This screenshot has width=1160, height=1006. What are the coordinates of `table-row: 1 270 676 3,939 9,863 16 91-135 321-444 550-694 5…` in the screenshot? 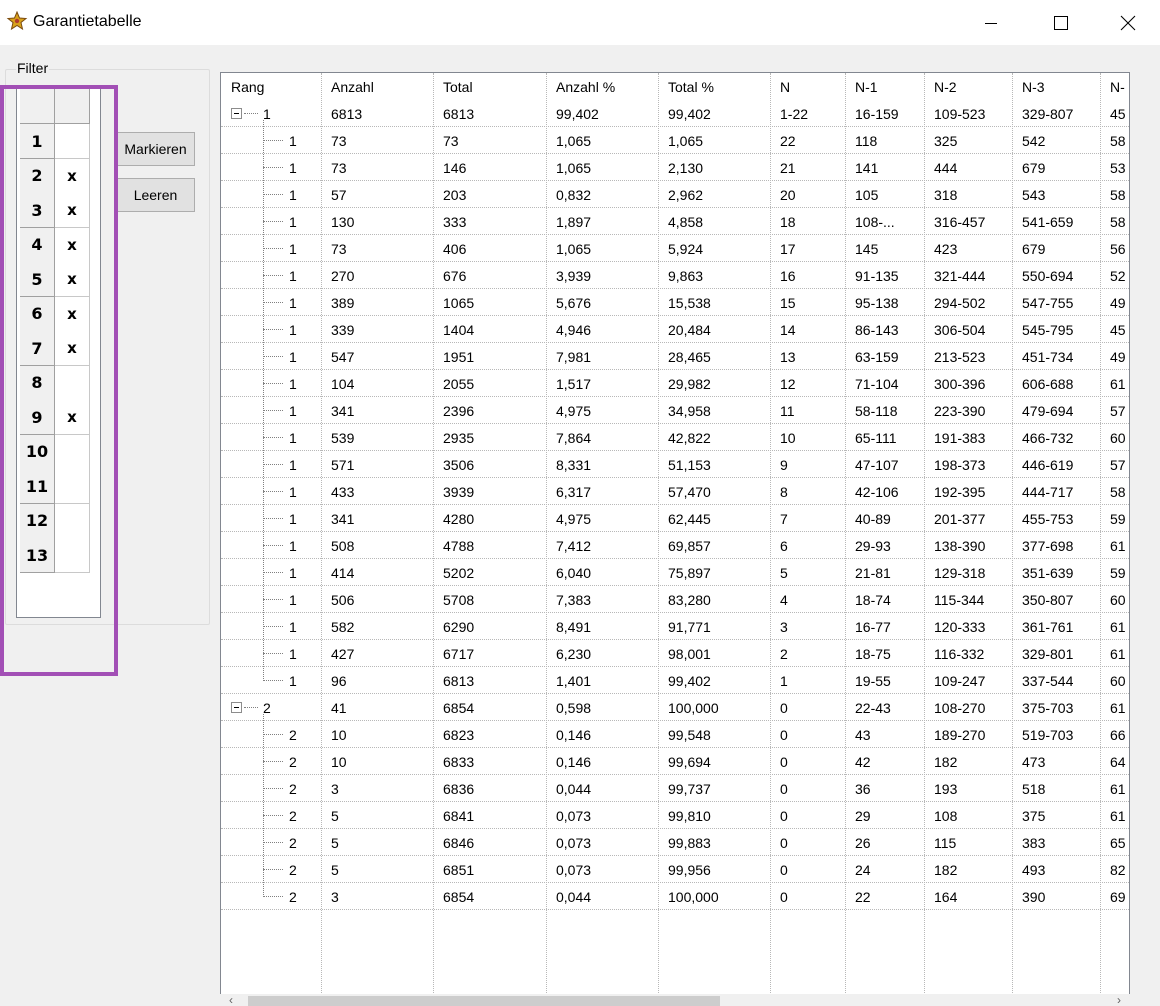 It's located at (675, 275).